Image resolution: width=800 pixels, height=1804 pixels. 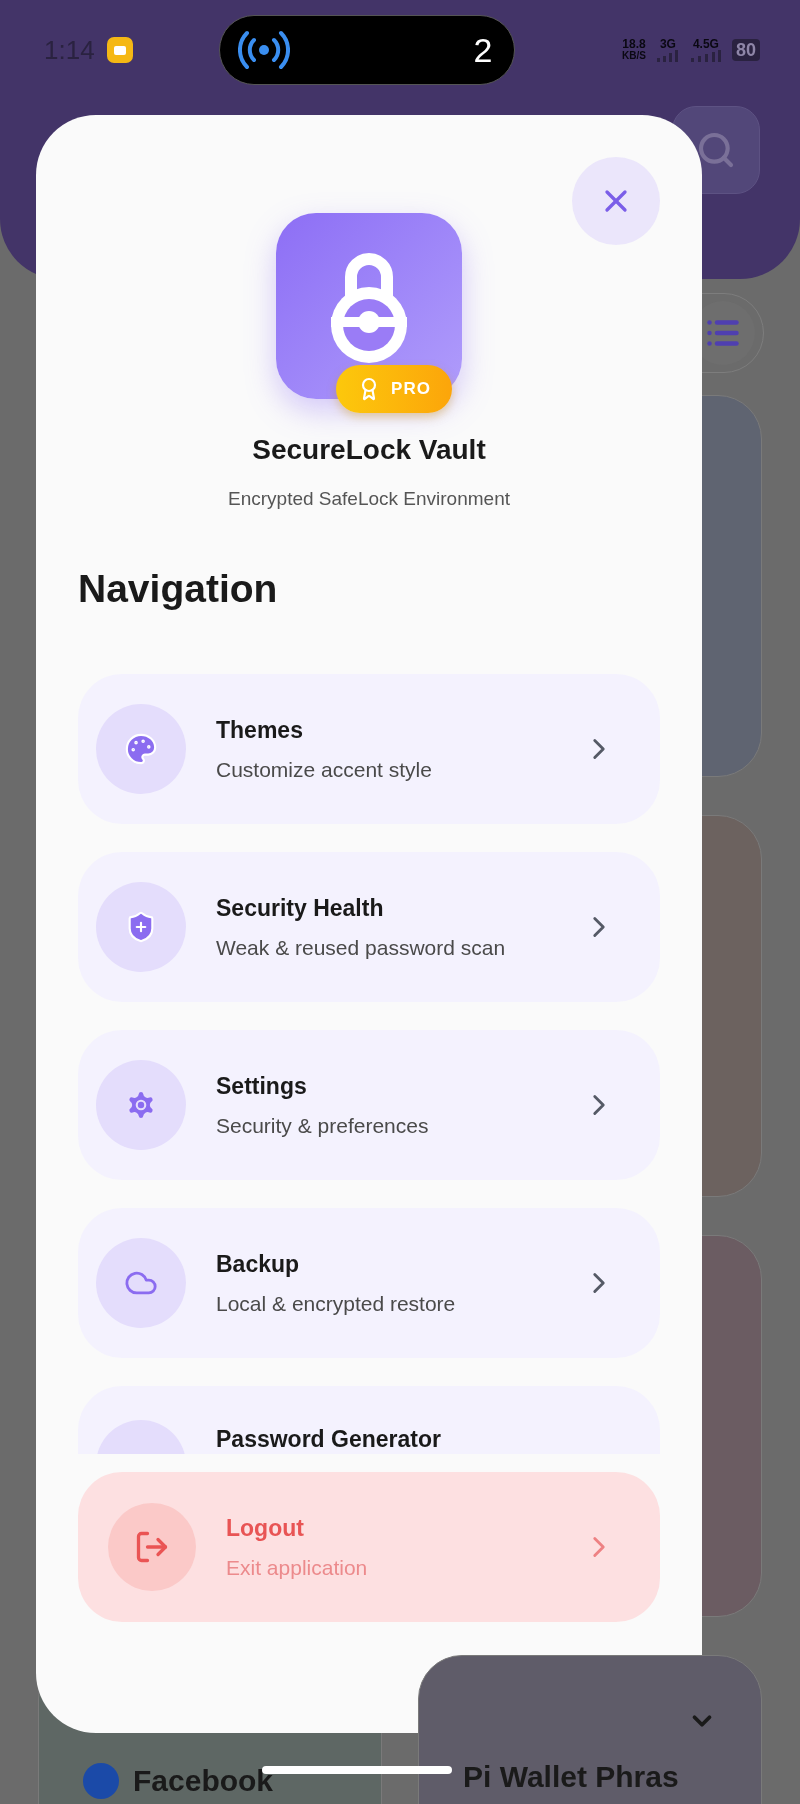 What do you see at coordinates (369, 499) in the screenshot?
I see `app-tagline: Encrypted SafeLock Environment` at bounding box center [369, 499].